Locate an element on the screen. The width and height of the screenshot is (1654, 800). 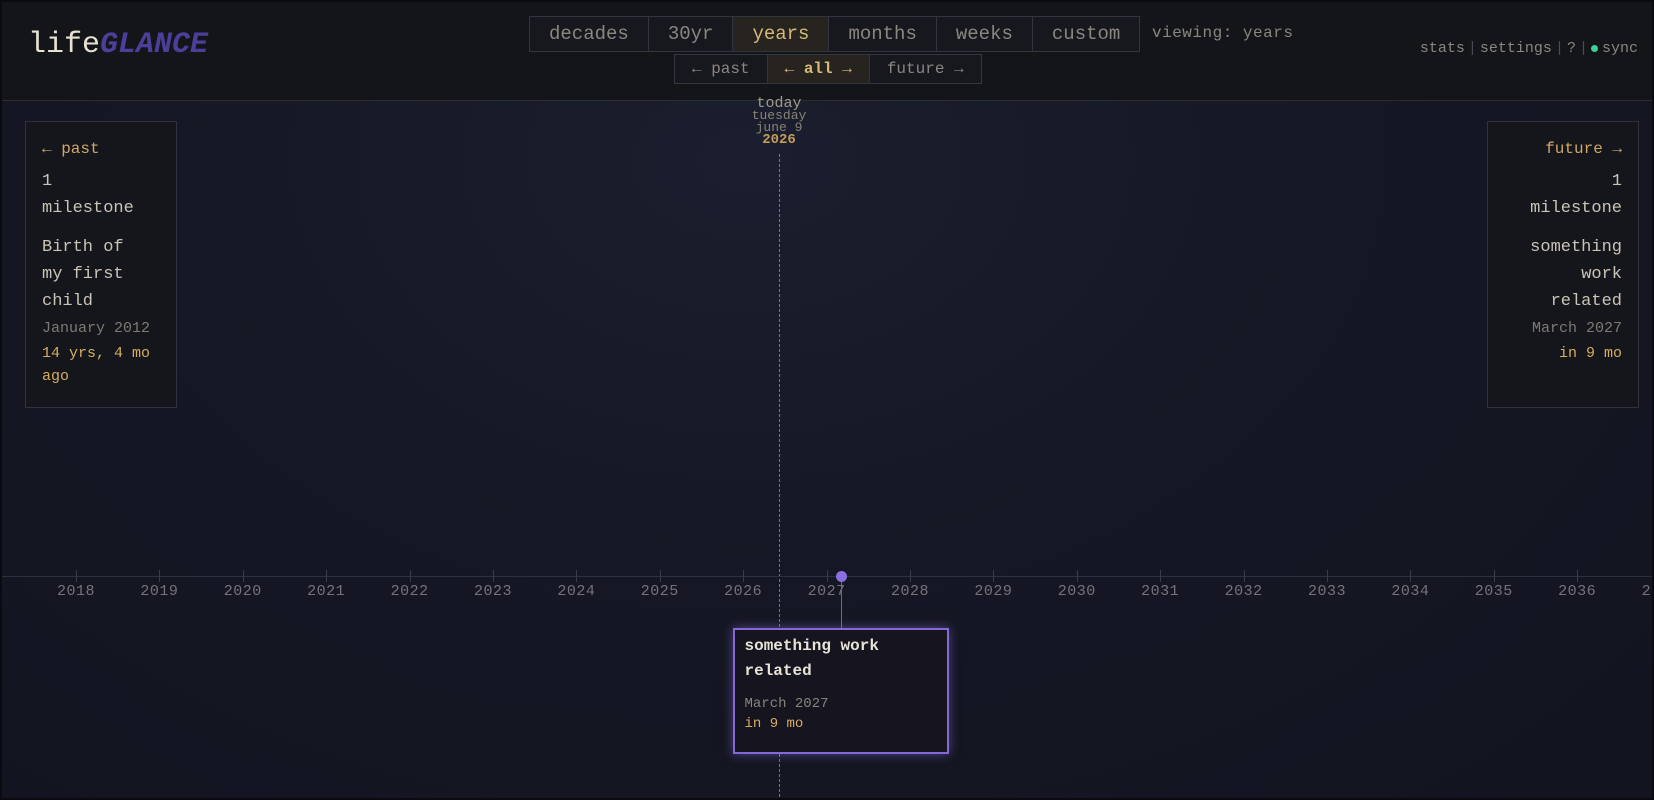
today-year: 2026 is located at coordinates (779, 140).